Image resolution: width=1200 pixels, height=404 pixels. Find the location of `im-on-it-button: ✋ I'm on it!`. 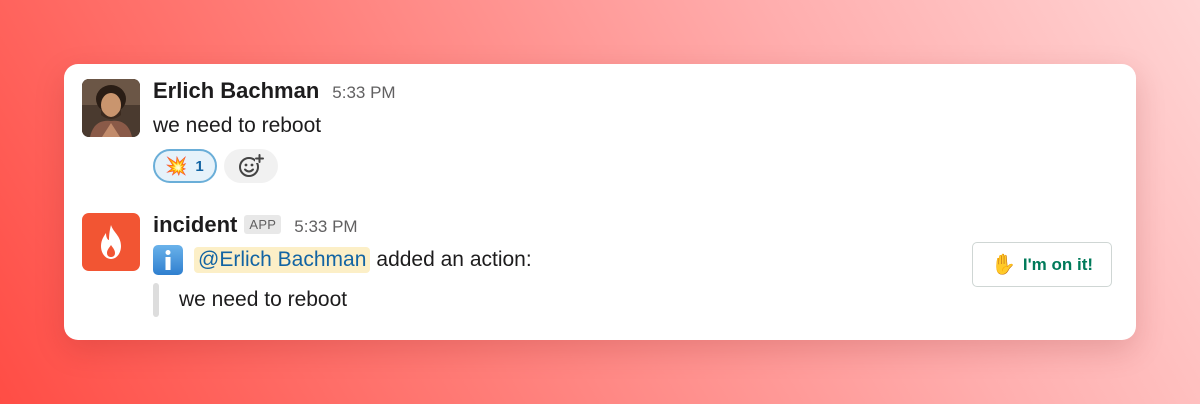

im-on-it-button: ✋ I'm on it! is located at coordinates (1042, 264).